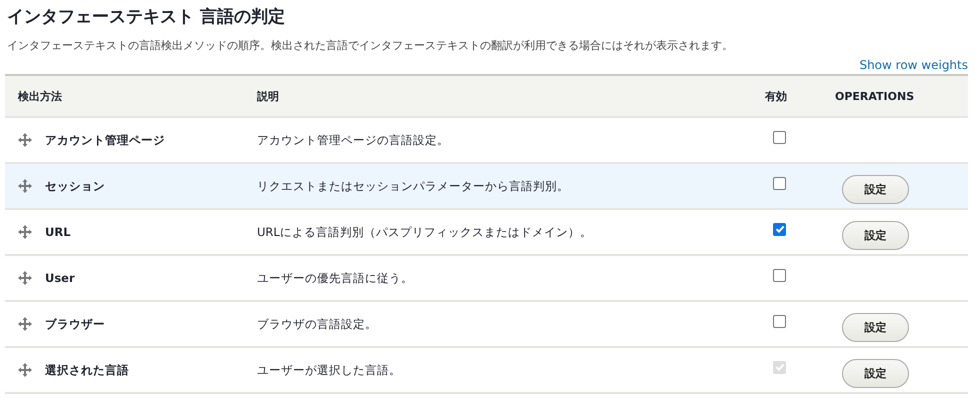  Describe the element at coordinates (40, 96) in the screenshot. I see `column-header: 検出方法` at that location.